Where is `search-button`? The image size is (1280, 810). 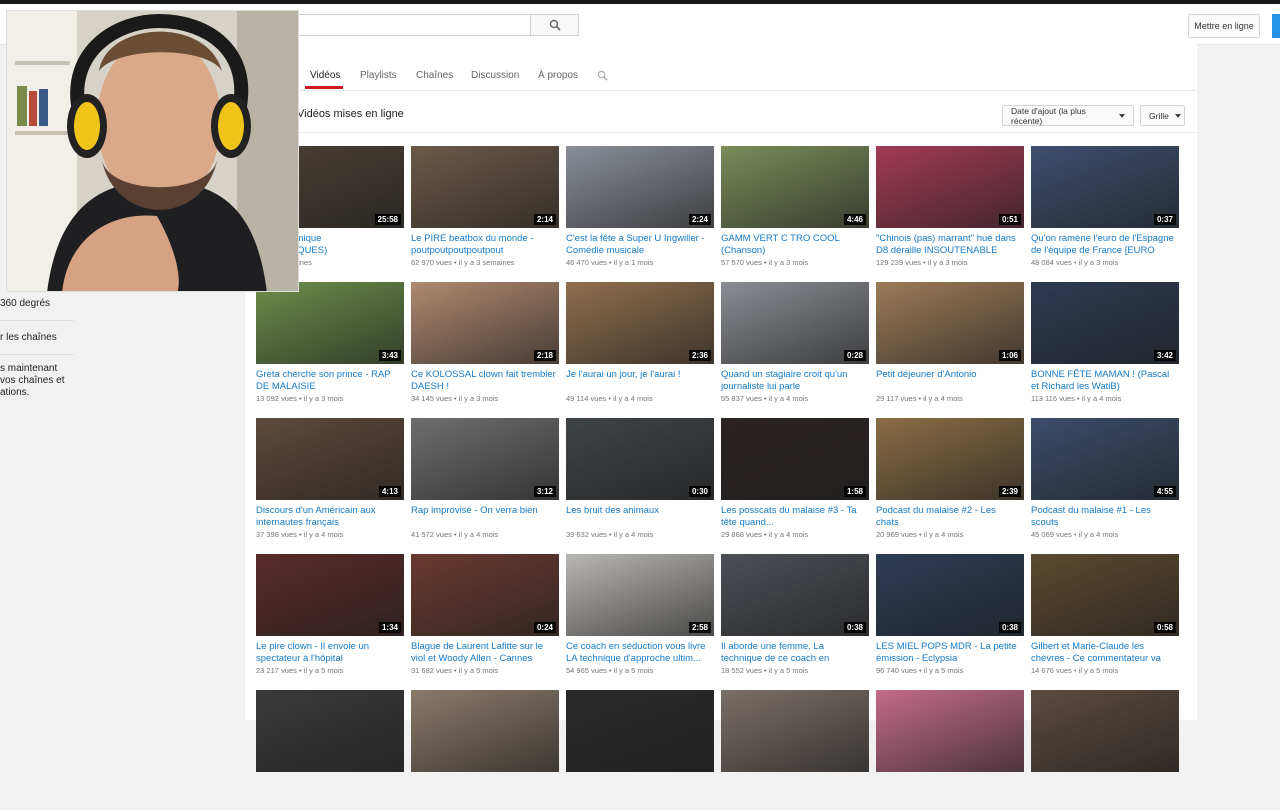 search-button is located at coordinates (554, 25).